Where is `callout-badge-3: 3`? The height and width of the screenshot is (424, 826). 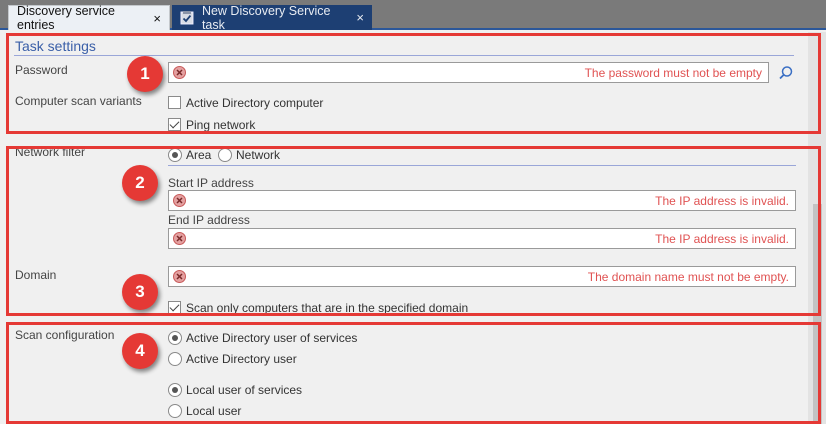
callout-badge-3: 3 is located at coordinates (140, 292).